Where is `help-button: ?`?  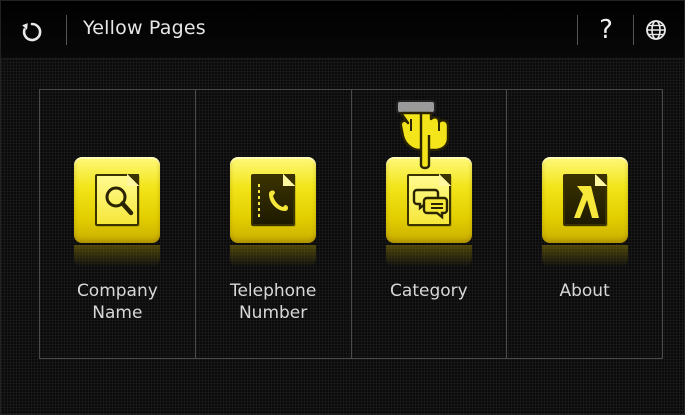 help-button: ? is located at coordinates (606, 30).